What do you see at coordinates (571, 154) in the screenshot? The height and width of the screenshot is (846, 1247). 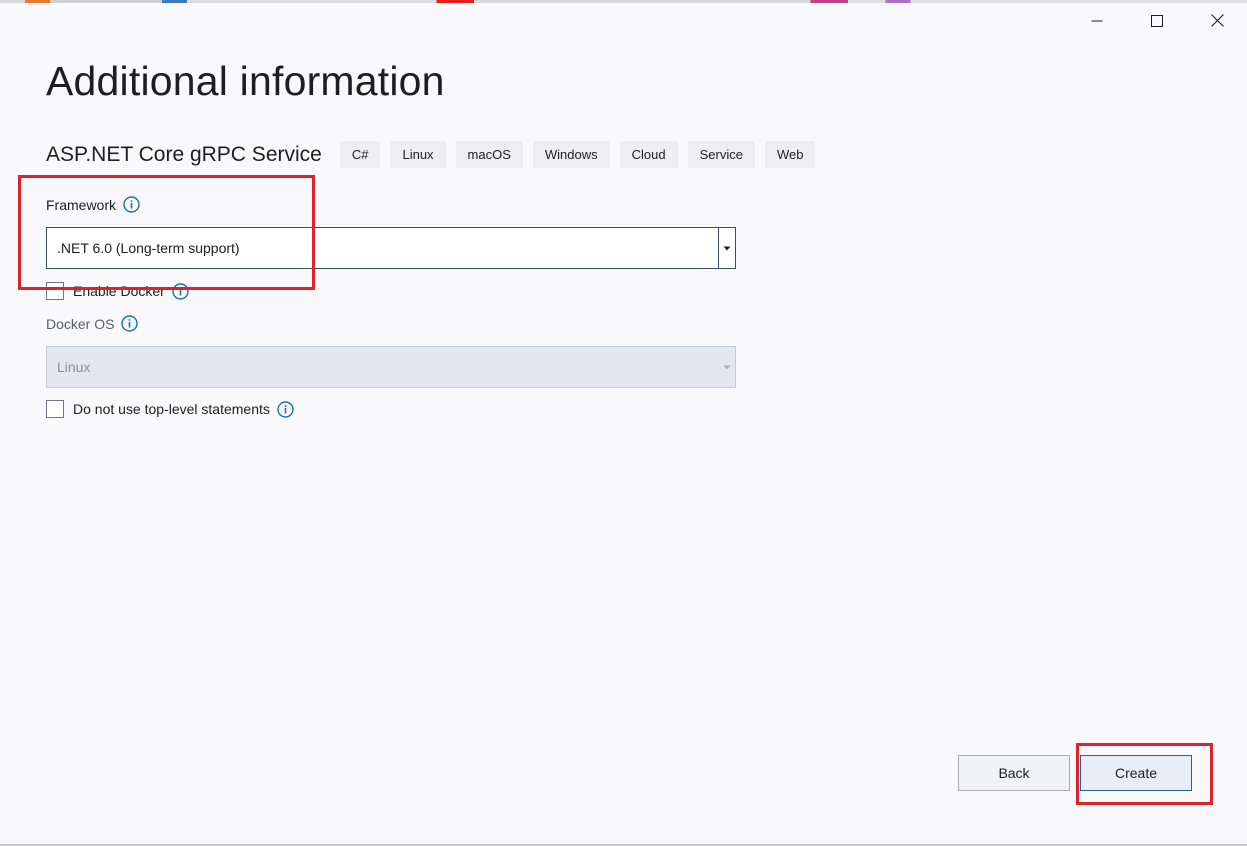 I see `tag-windows: Windows` at bounding box center [571, 154].